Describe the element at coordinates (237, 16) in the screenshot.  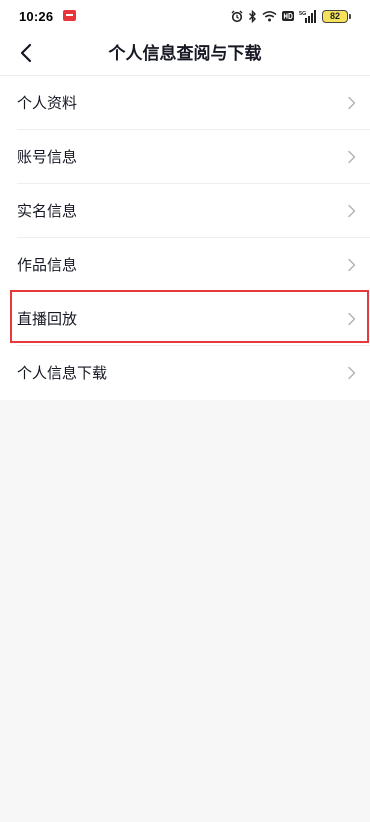
I see `alarm-icon` at that location.